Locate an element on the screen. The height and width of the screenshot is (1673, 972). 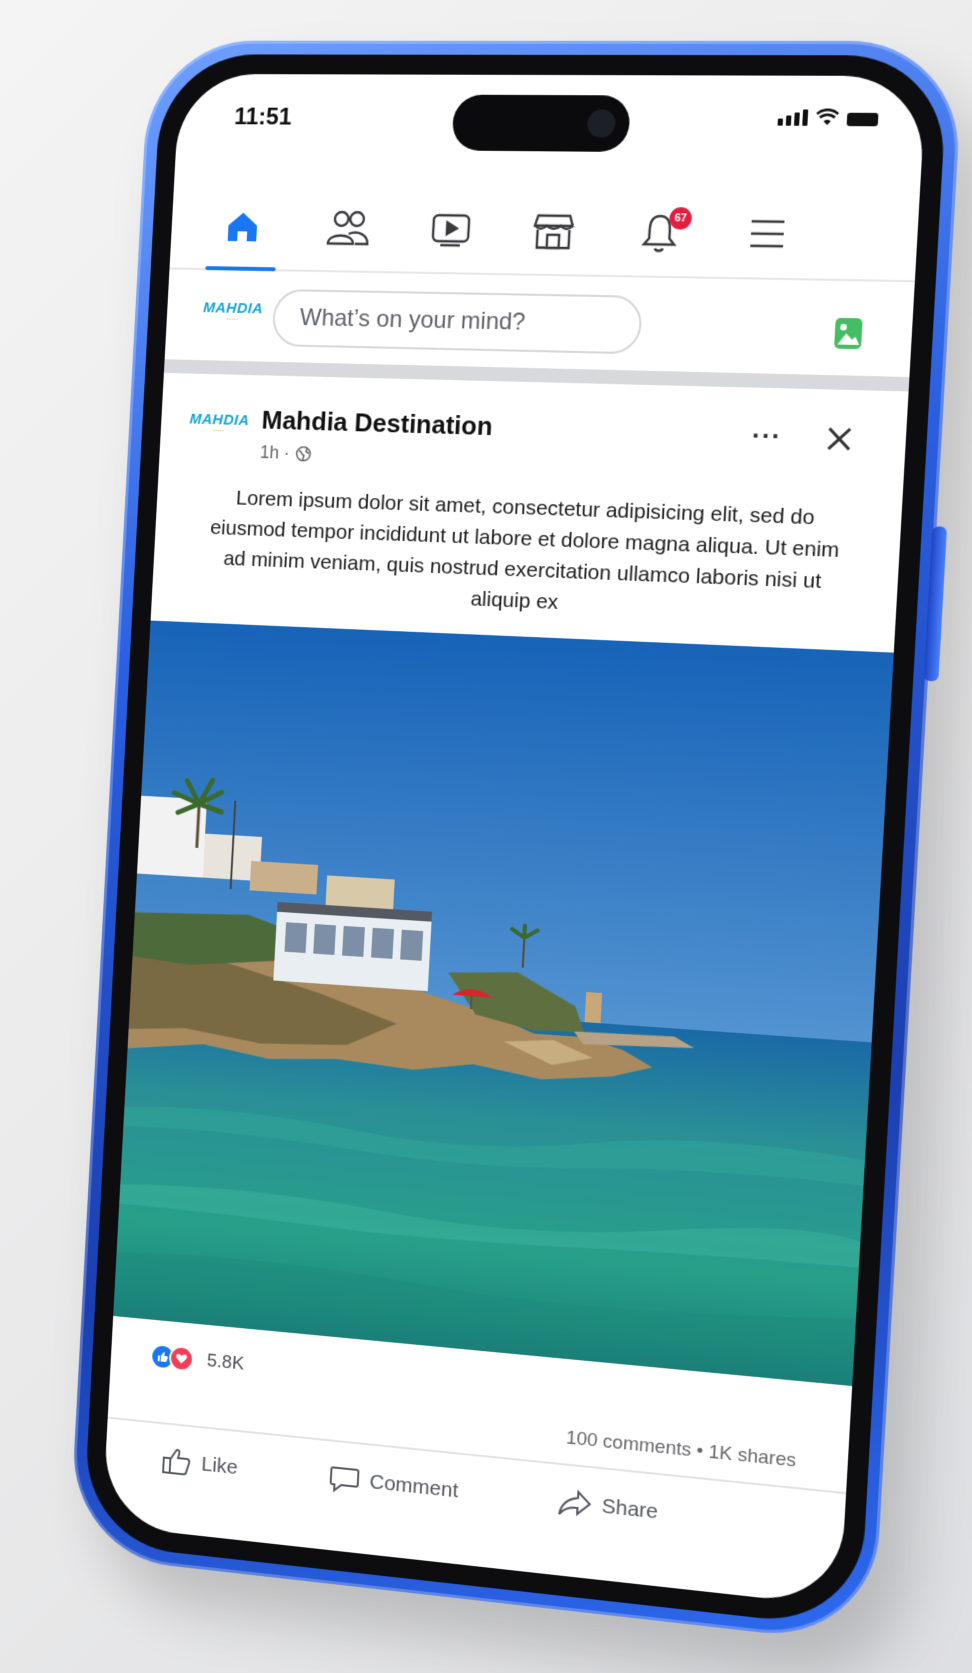
friends-icon is located at coordinates (348, 228).